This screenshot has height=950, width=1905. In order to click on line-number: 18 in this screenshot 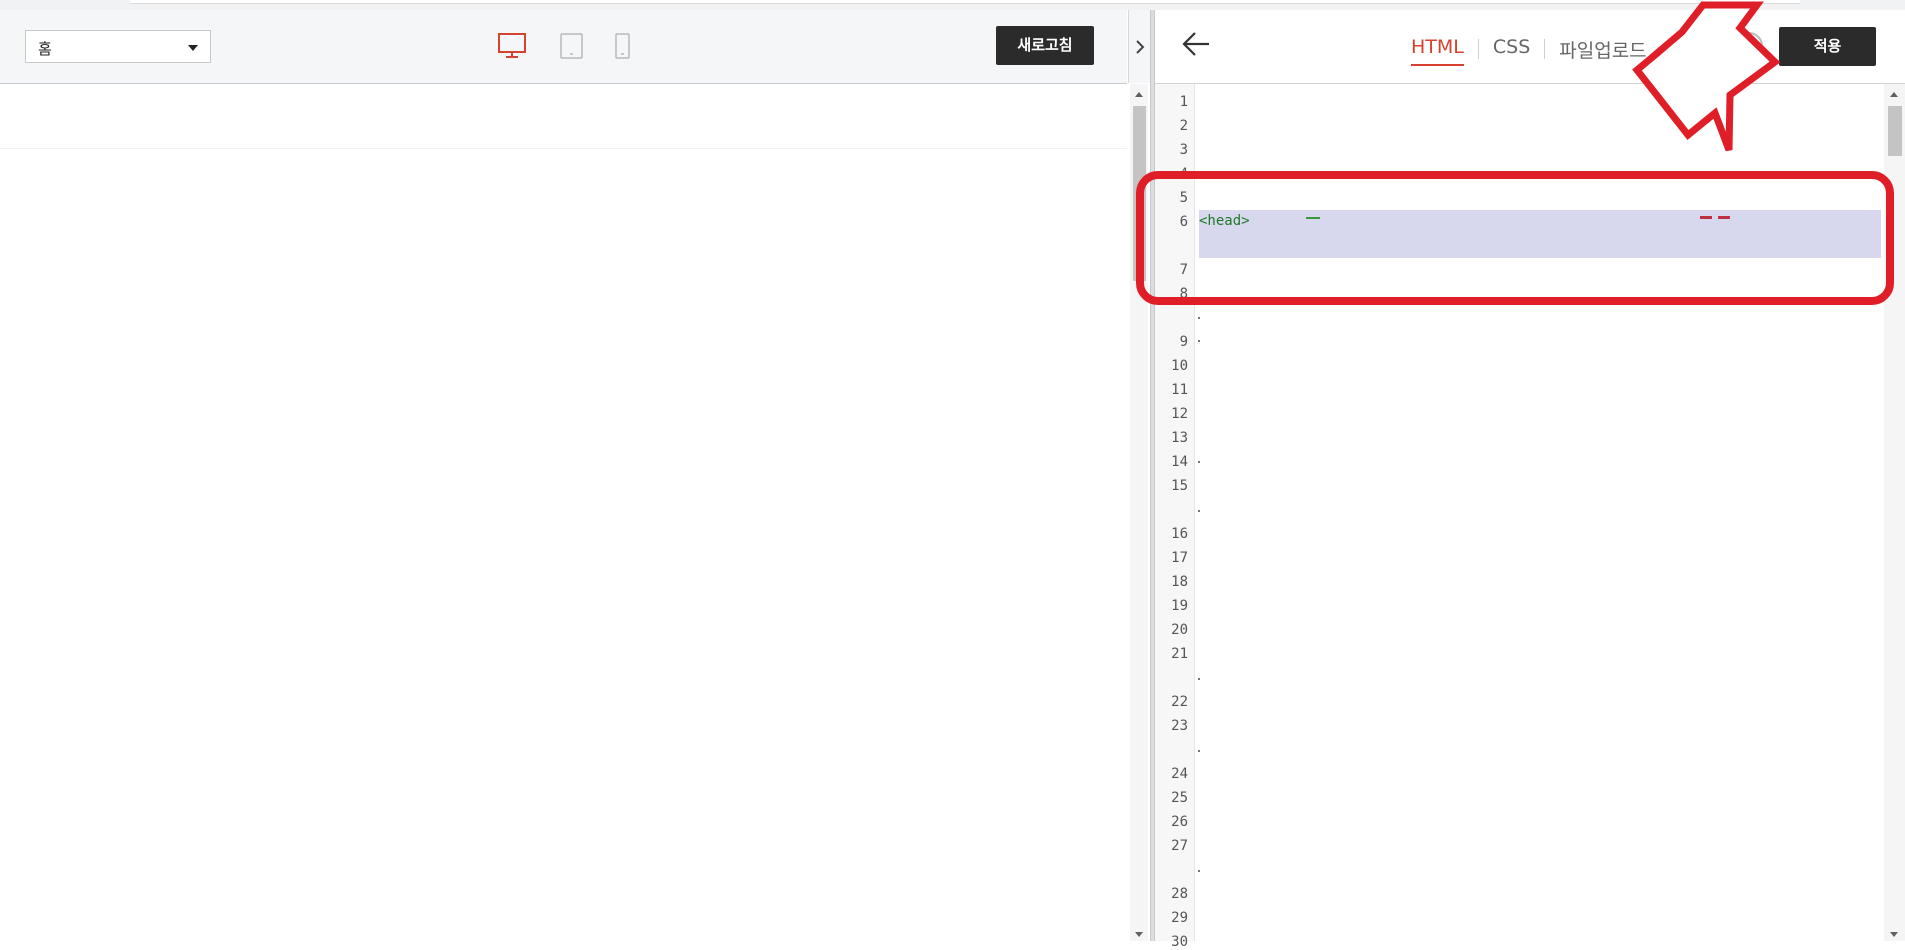, I will do `click(1179, 582)`.